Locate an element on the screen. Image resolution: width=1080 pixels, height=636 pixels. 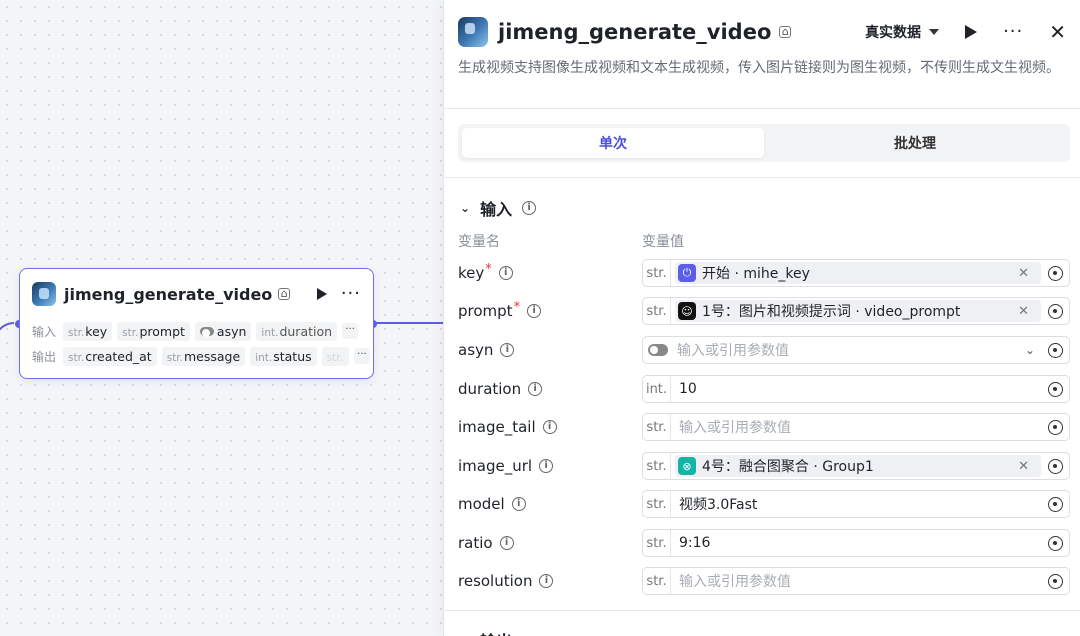
param-input-duration: int. 10 is located at coordinates (856, 389).